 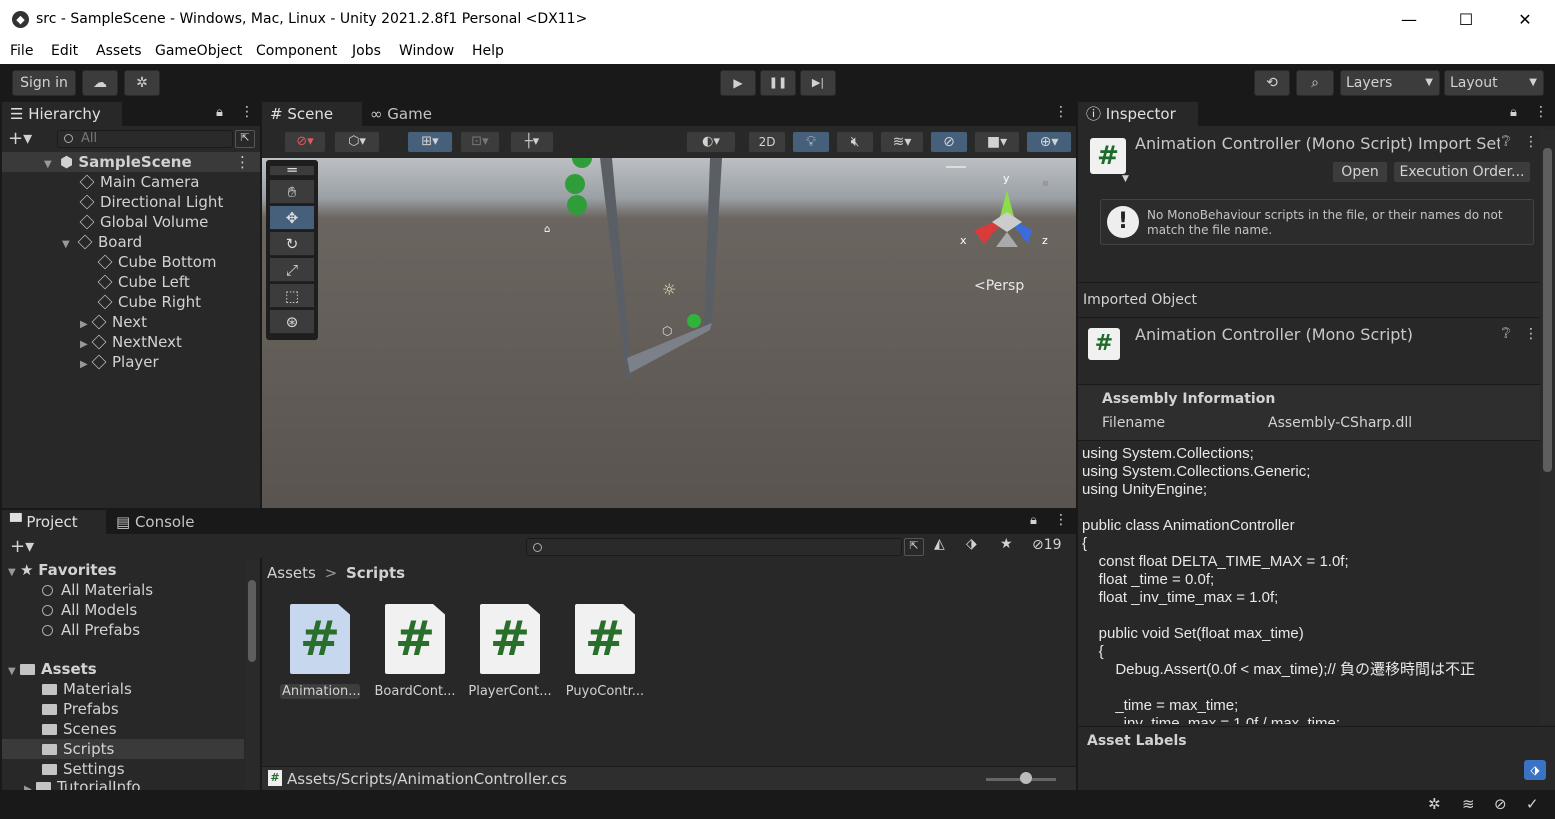 I want to click on hand-tool-icon: ✋︎, so click(x=292, y=192).